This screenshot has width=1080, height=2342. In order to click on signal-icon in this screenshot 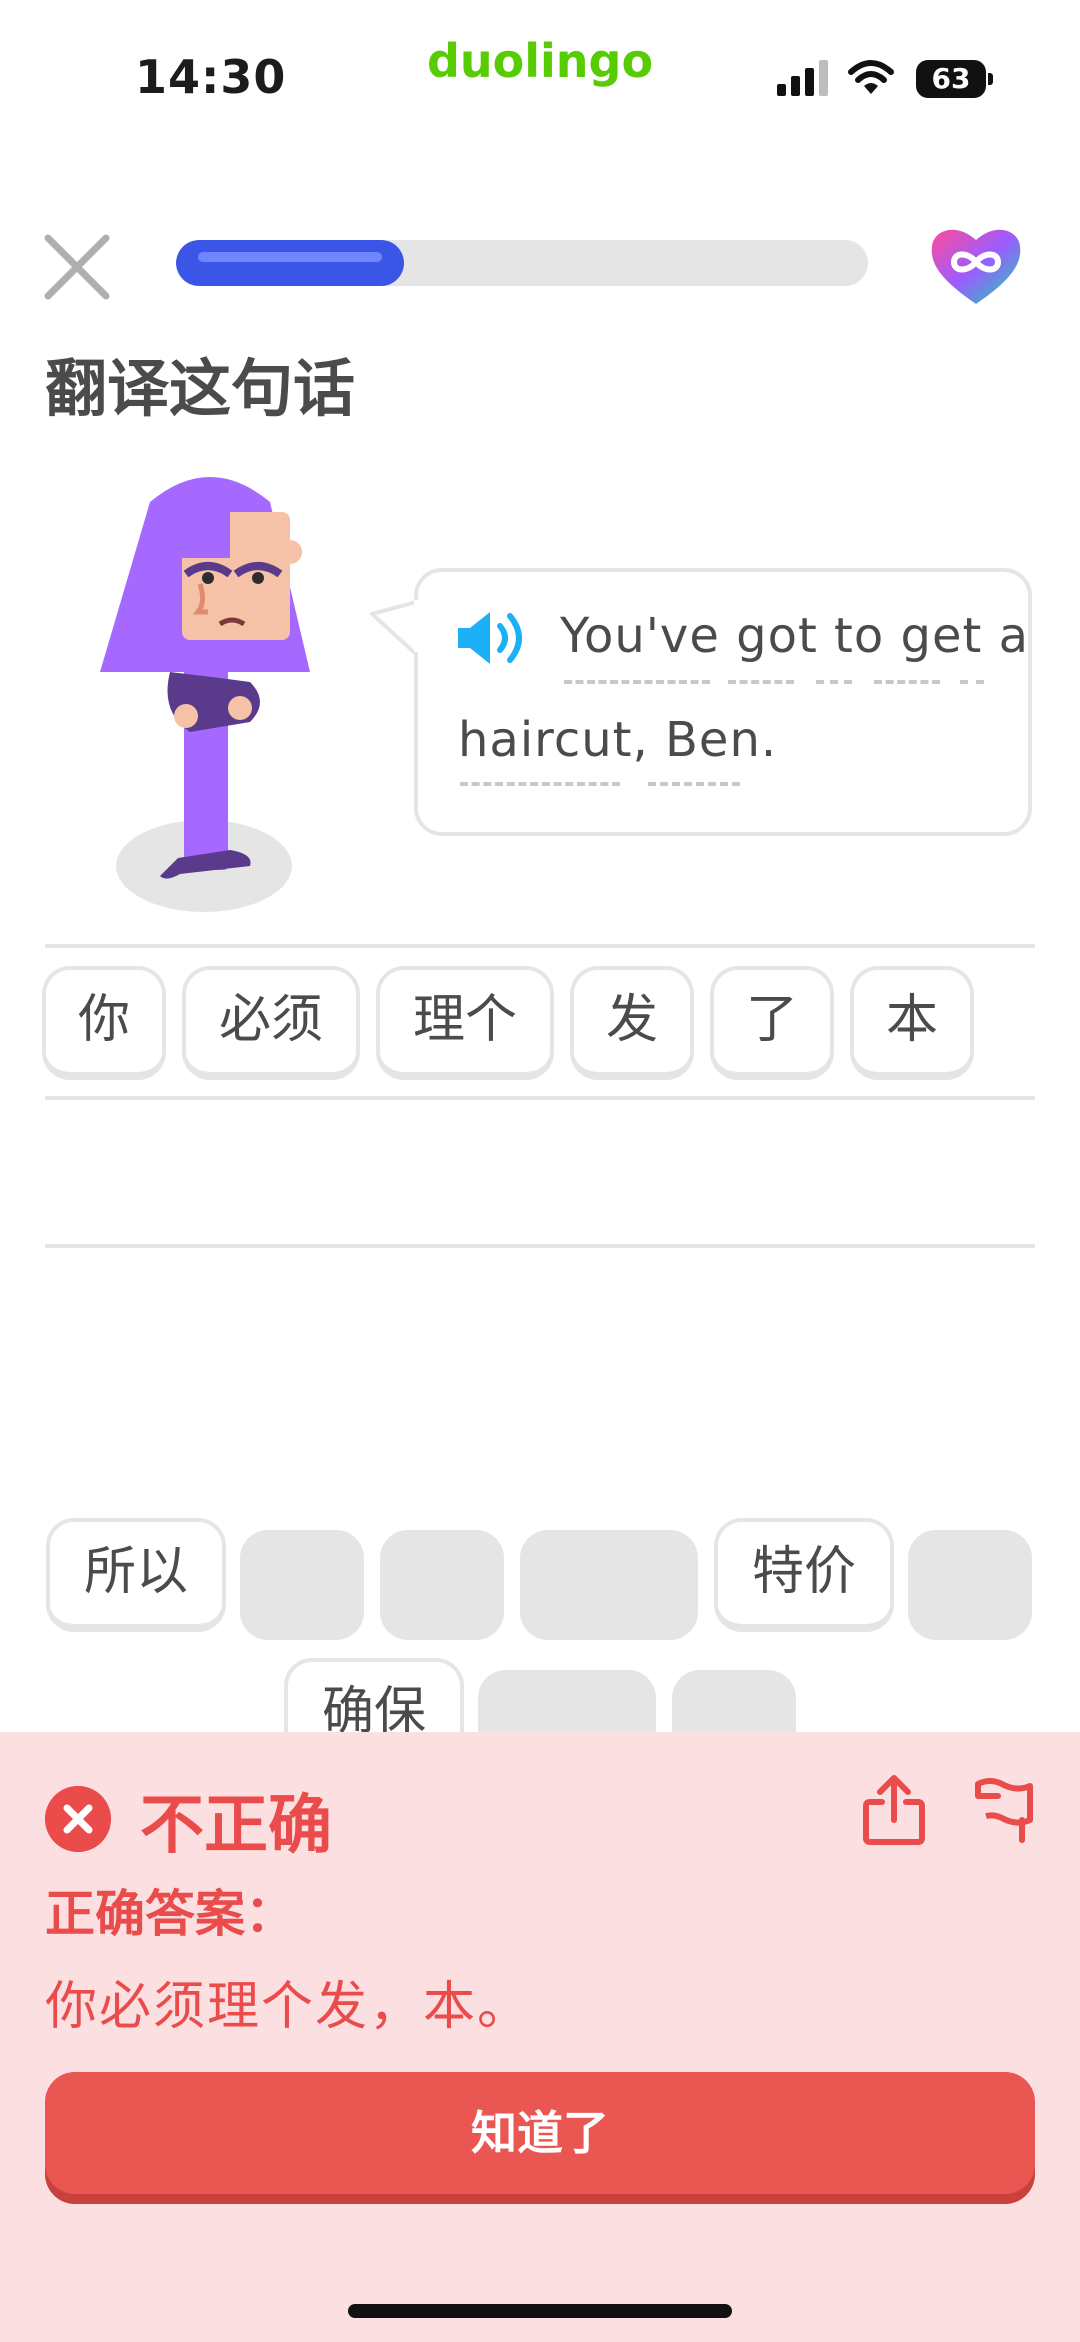, I will do `click(802, 78)`.